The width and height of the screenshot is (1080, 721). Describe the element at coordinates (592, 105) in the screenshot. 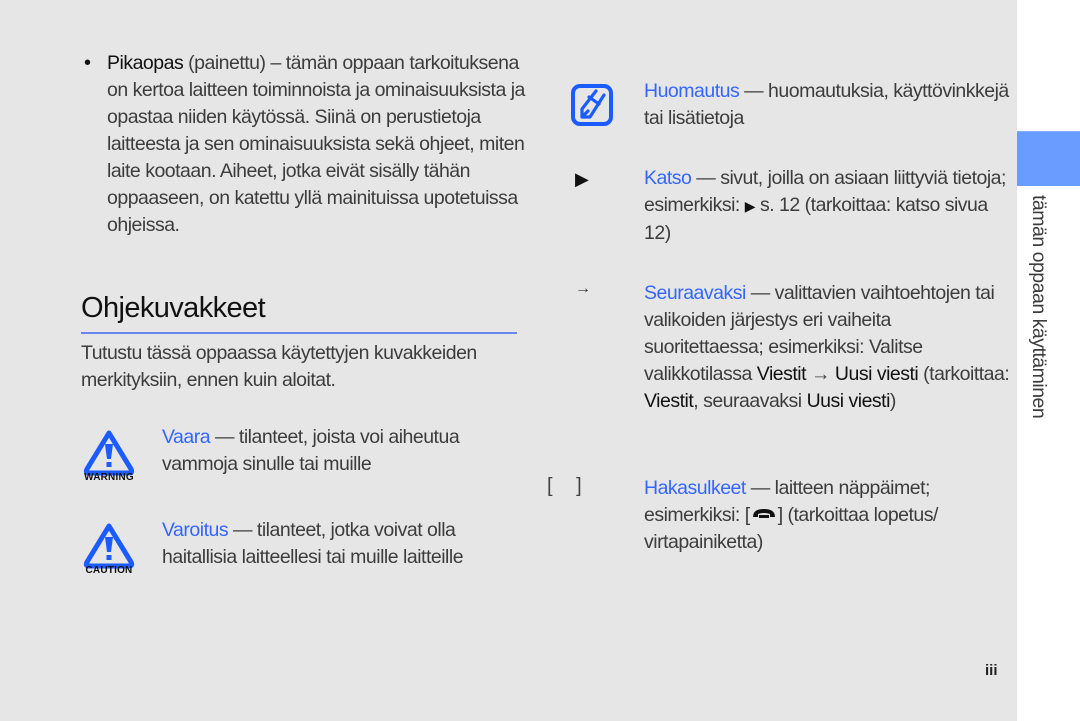

I see `note-pencil-icon` at that location.